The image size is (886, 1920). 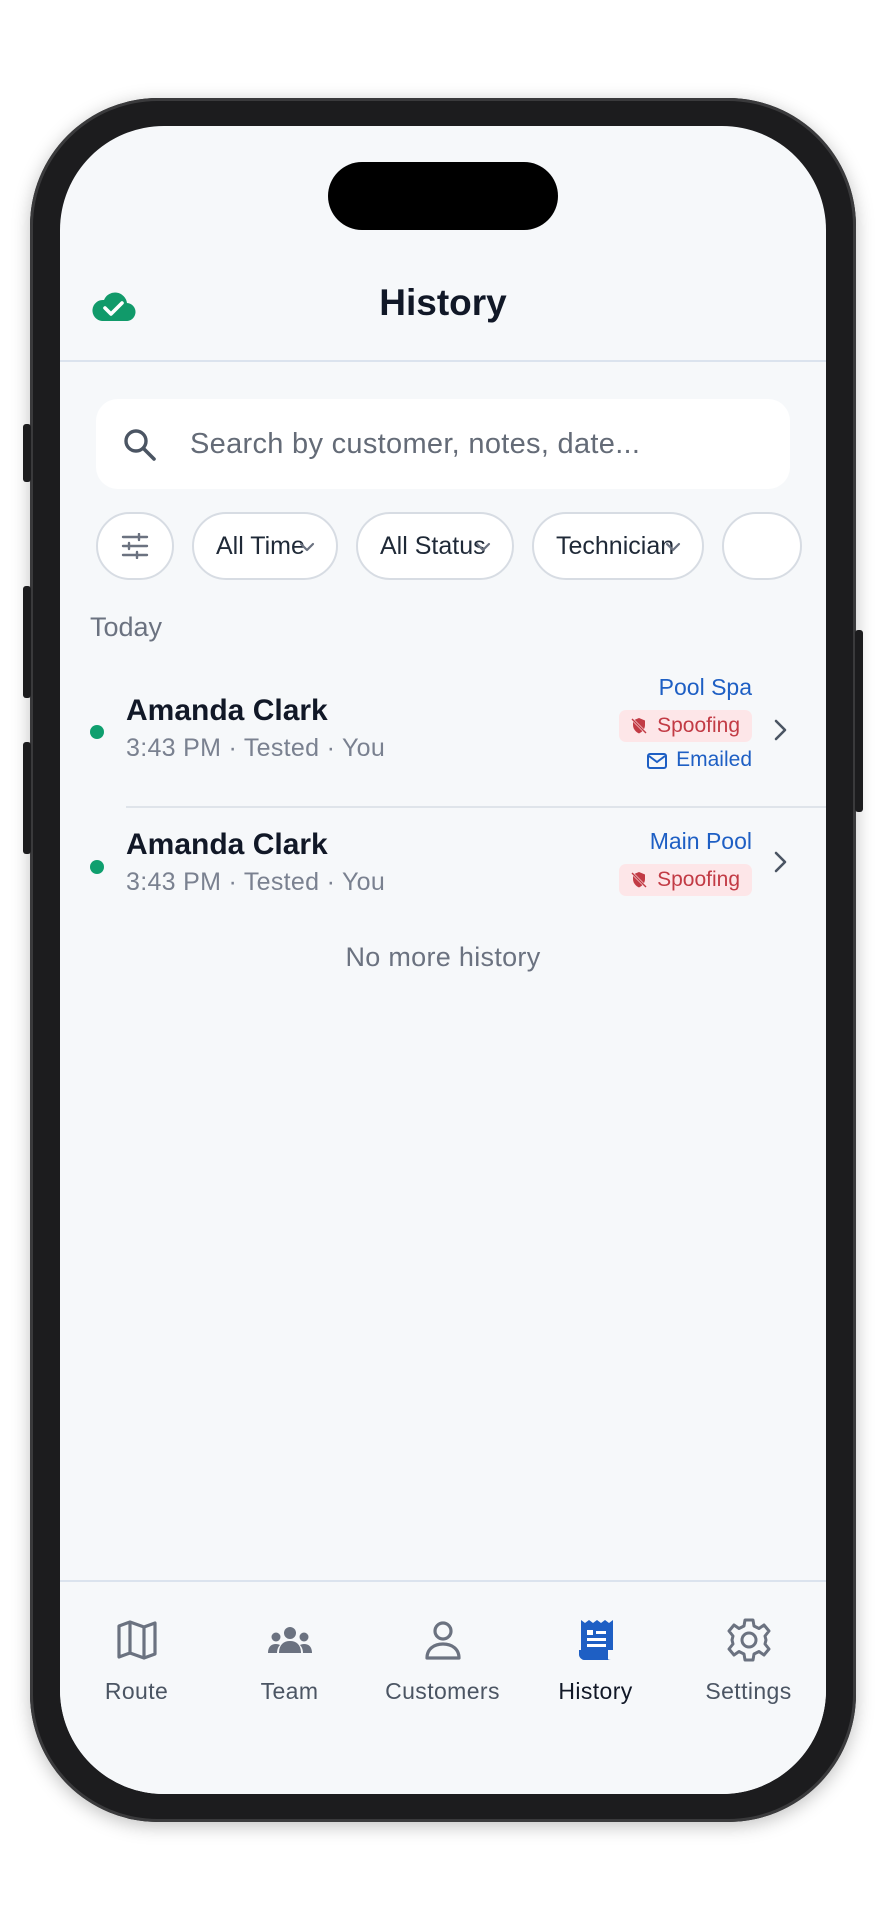 What do you see at coordinates (126, 627) in the screenshot?
I see `section-label-today: Today` at bounding box center [126, 627].